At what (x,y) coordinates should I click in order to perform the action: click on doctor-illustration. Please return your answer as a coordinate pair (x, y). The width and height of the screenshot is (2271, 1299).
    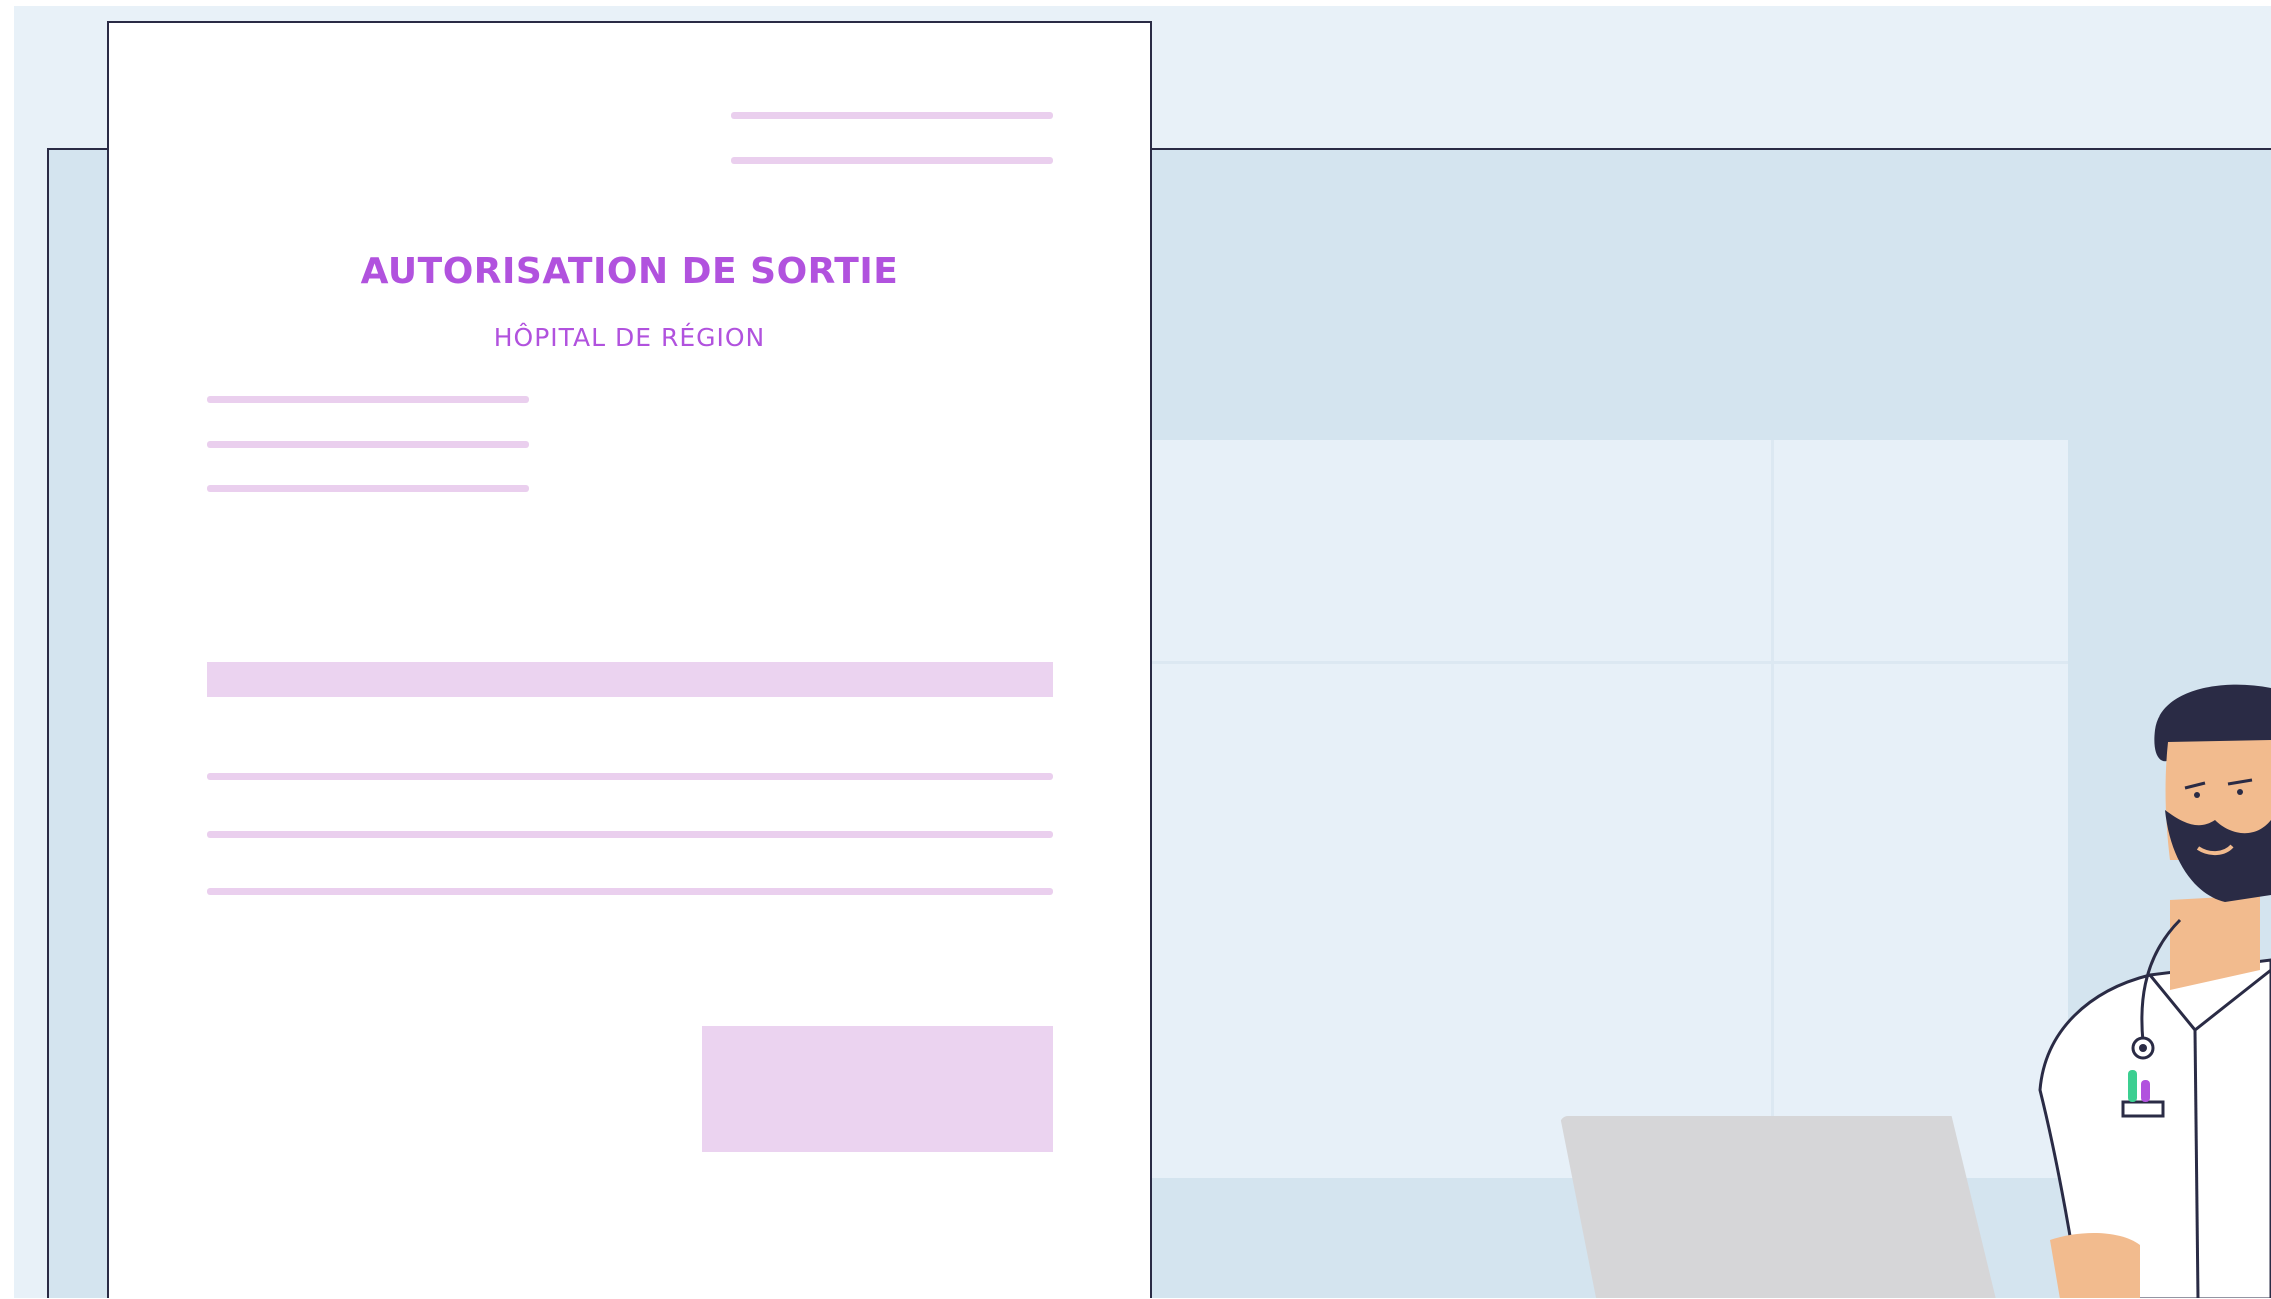
    Looking at the image, I should click on (2154, 991).